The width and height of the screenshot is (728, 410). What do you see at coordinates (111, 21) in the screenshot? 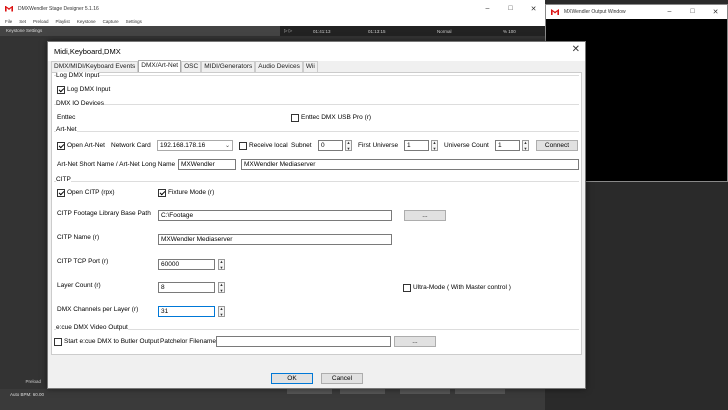
I see `menu-capture: Capture` at bounding box center [111, 21].